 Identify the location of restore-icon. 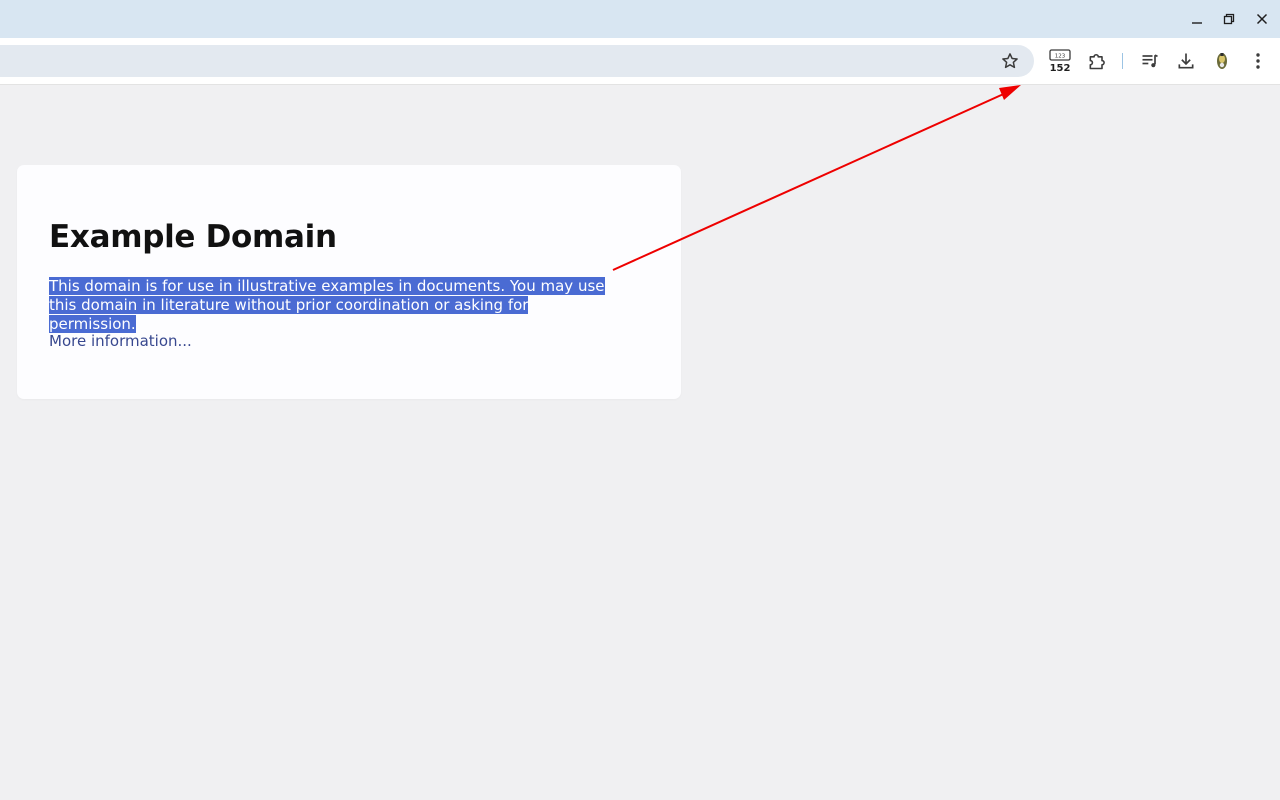
(1229, 19).